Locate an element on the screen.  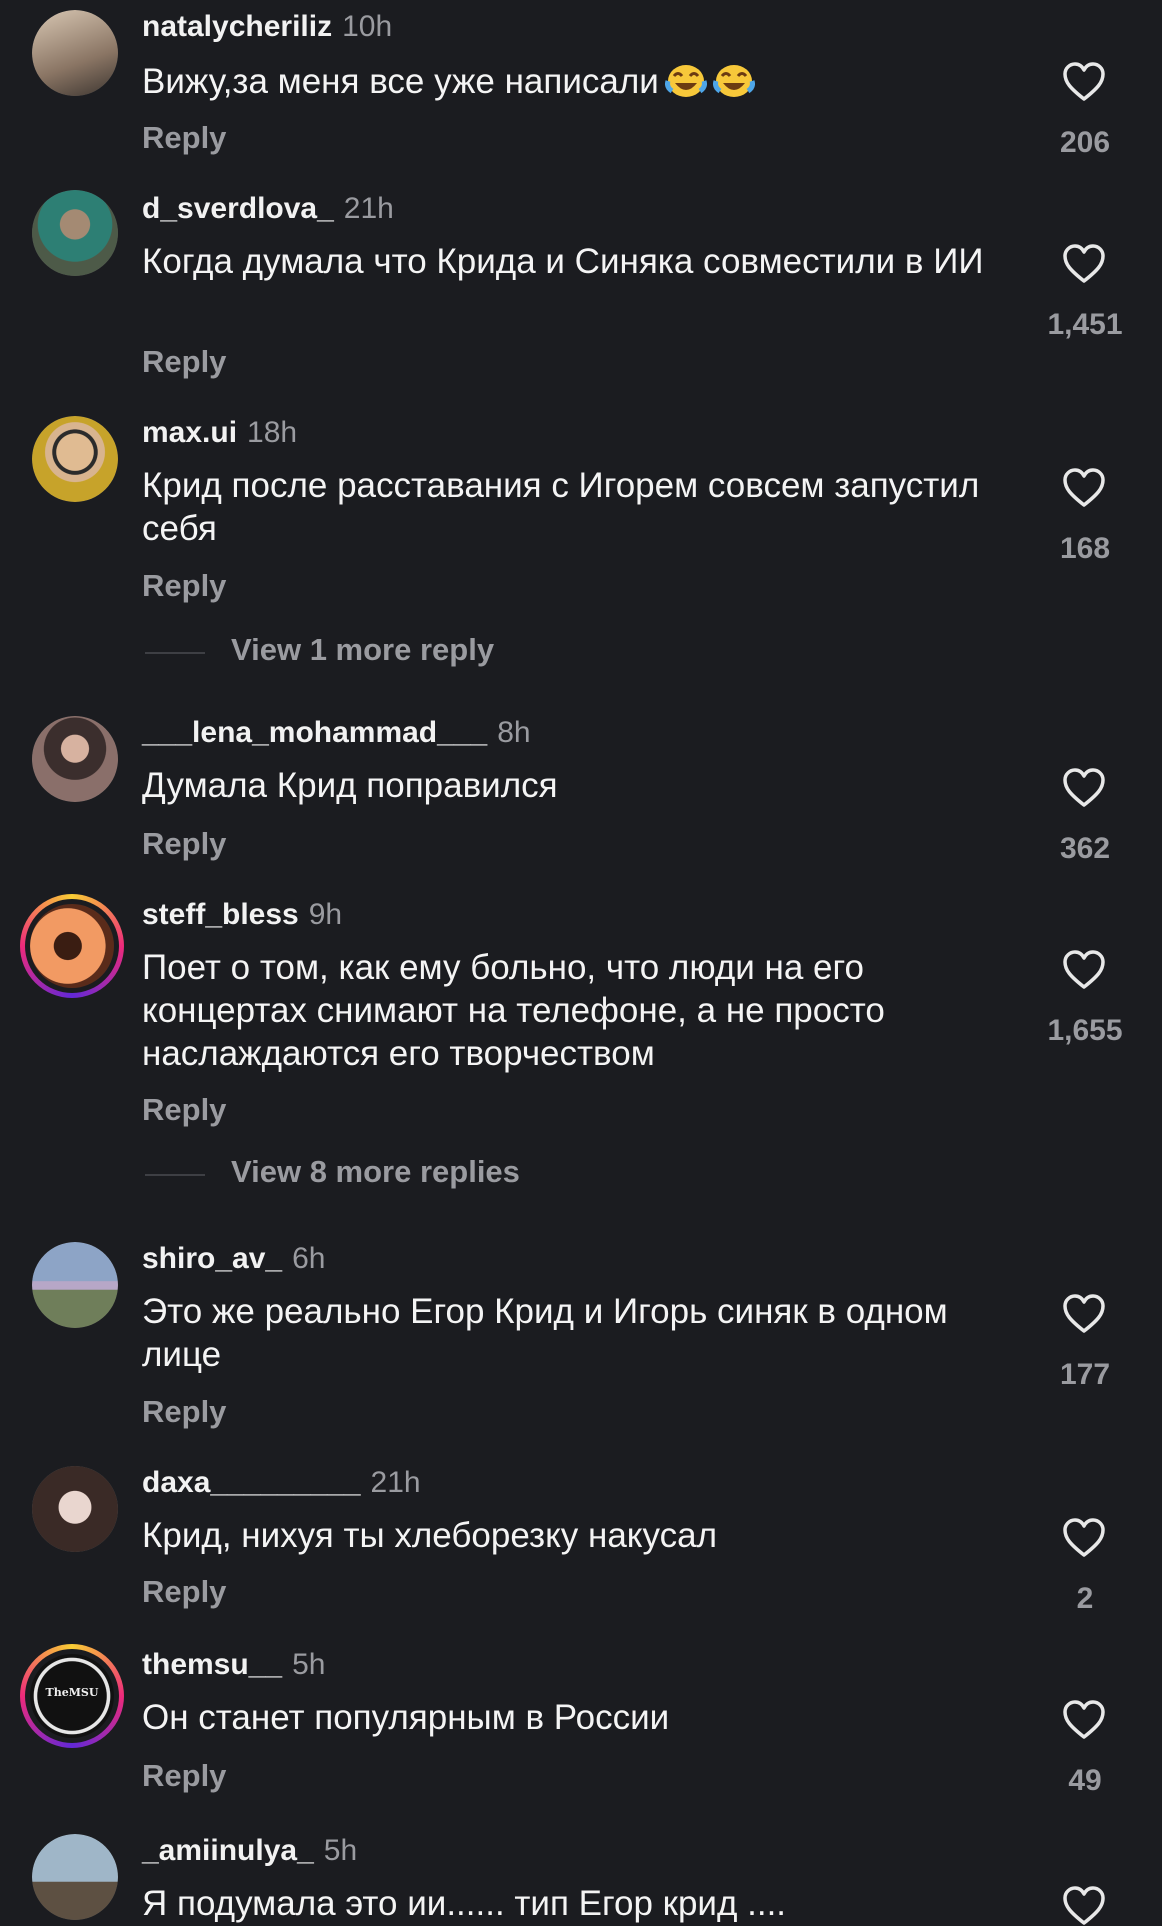
comment-username: themsu__ is located at coordinates (212, 1664).